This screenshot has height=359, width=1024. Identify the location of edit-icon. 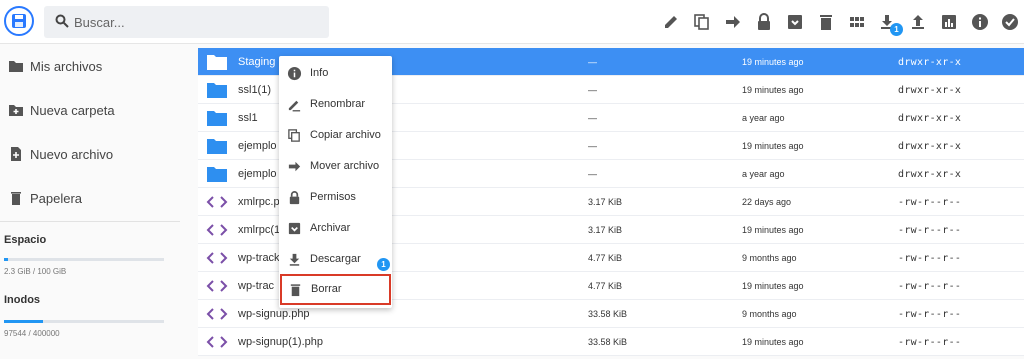
(671, 22).